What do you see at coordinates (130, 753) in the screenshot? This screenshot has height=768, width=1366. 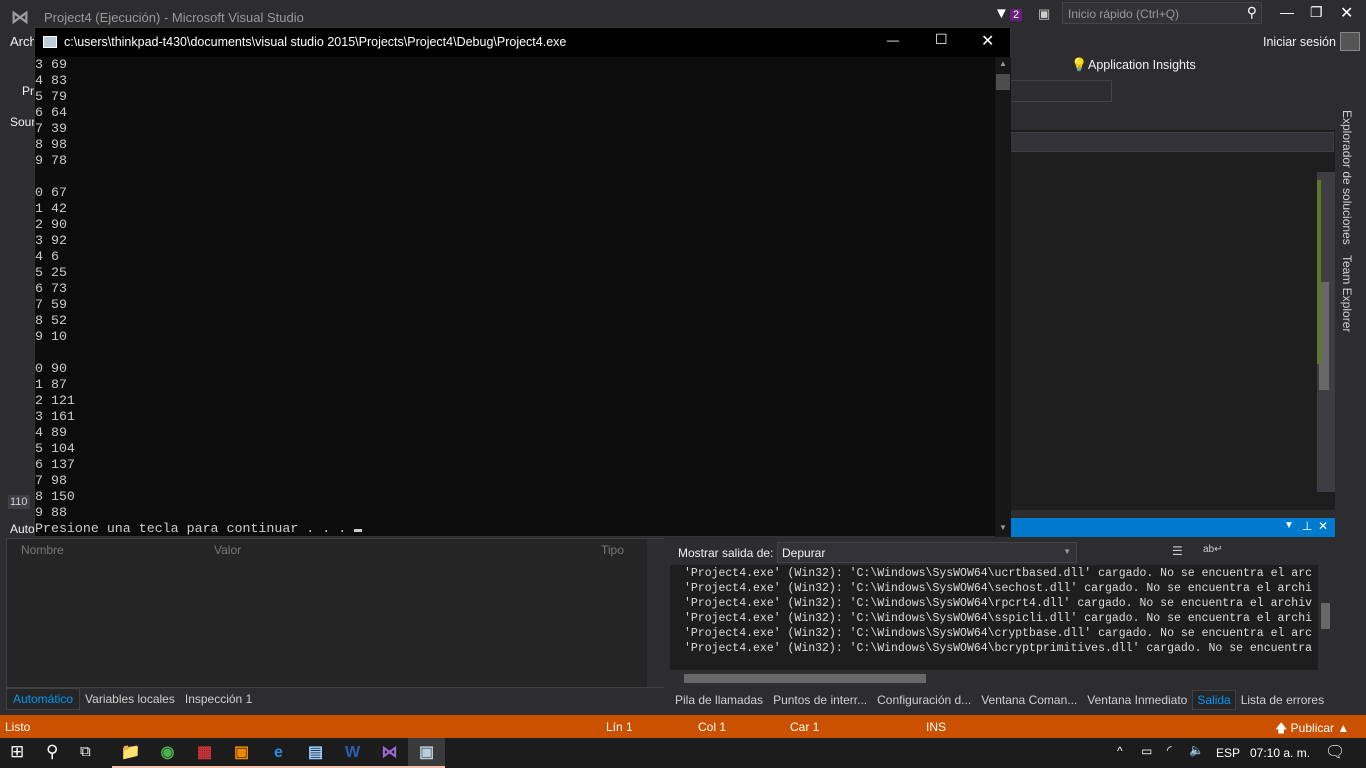 I see `file-explorer-taskbar-icon: 📁` at bounding box center [130, 753].